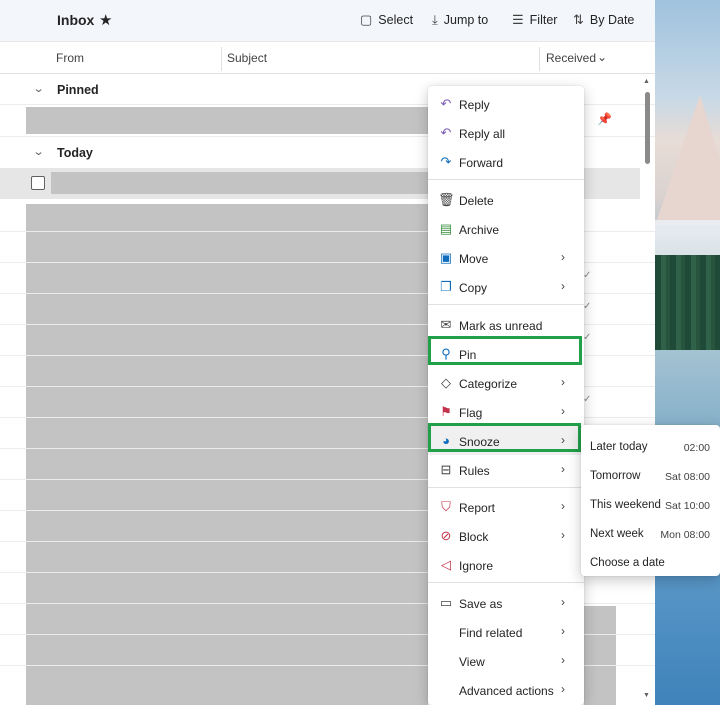 This screenshot has width=720, height=705. Describe the element at coordinates (648, 390) in the screenshot. I see `scrollbar` at that location.